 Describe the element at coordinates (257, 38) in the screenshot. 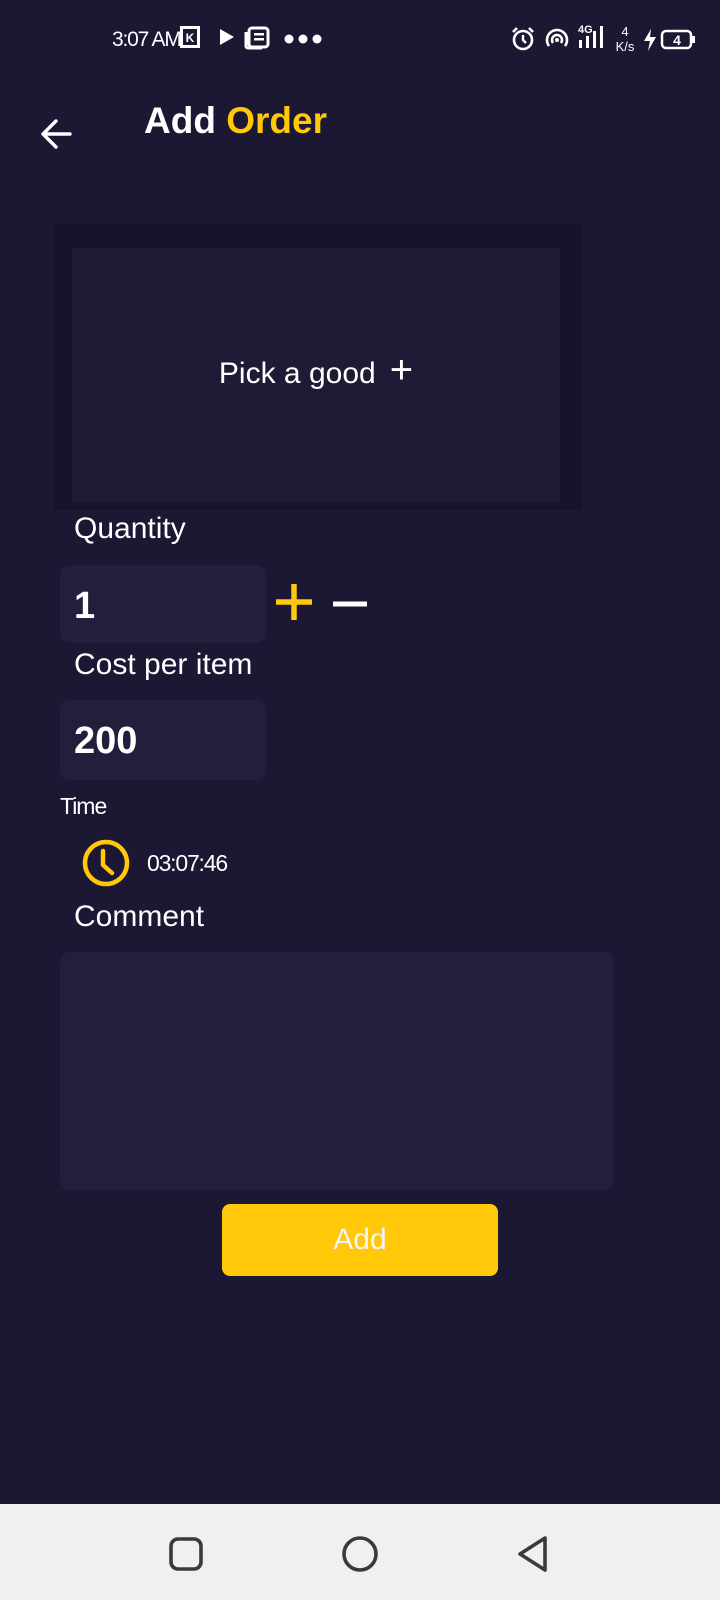

I see `news-icon` at that location.